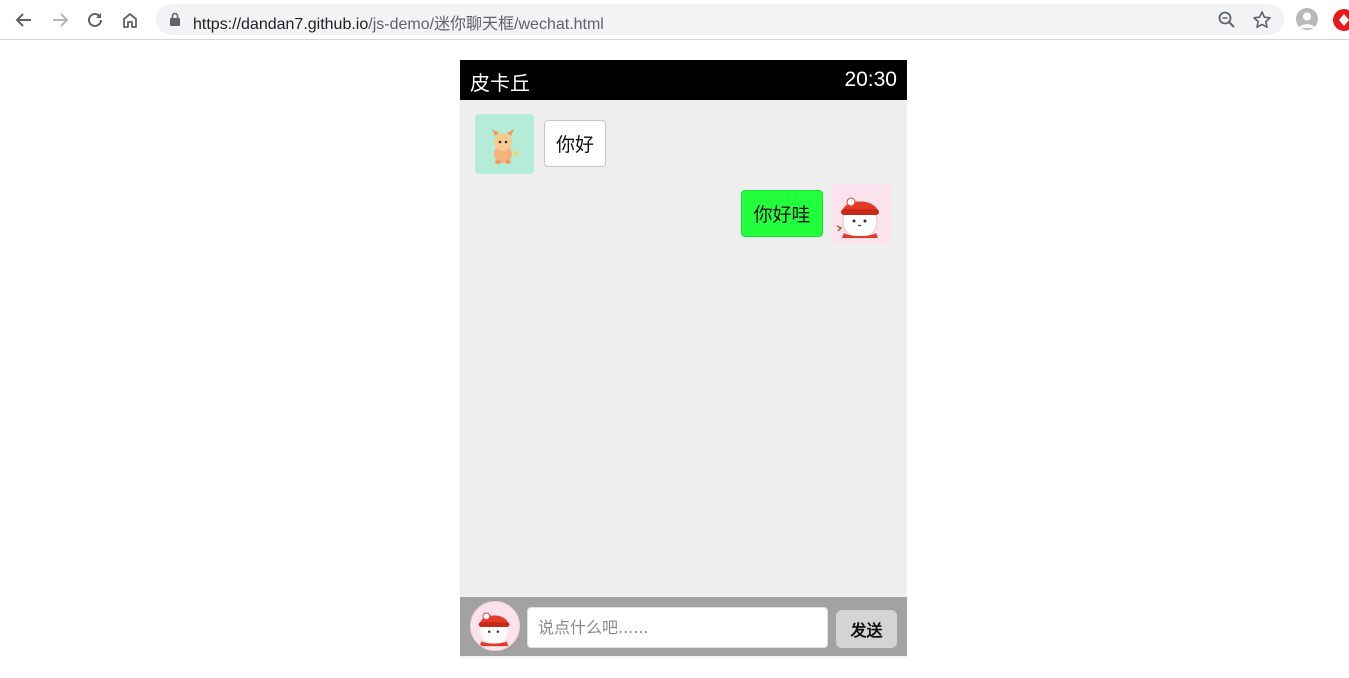 This screenshot has height=678, width=1349. I want to click on reload-icon, so click(95, 19).